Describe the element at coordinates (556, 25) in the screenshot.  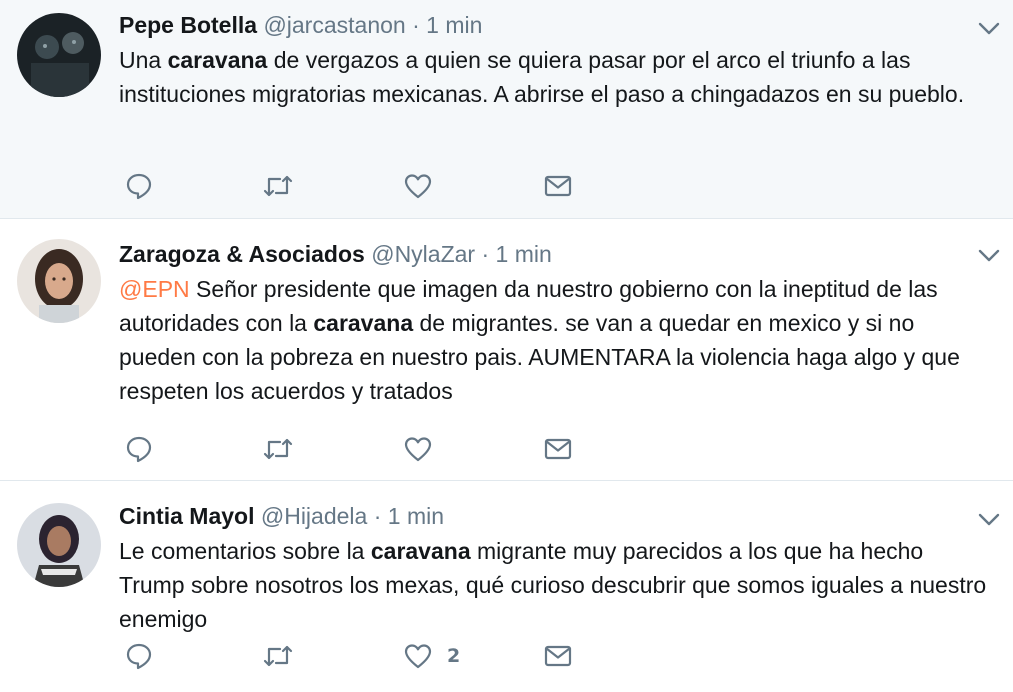
I see `tweet-header: Pepe Botella @jarcastanon · 1 min` at that location.